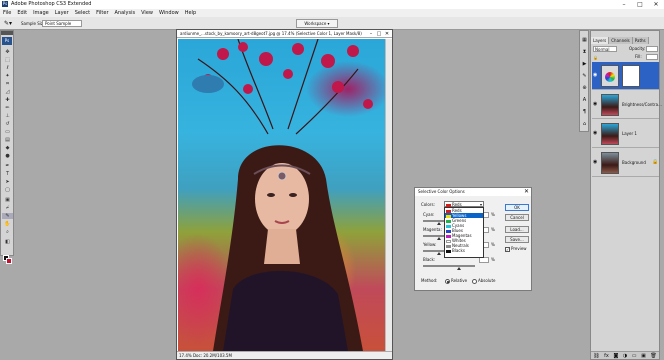 This screenshot has height=360, width=664. What do you see at coordinates (584, 88) in the screenshot?
I see `clone-source-icon: ⊕` at bounding box center [584, 88].